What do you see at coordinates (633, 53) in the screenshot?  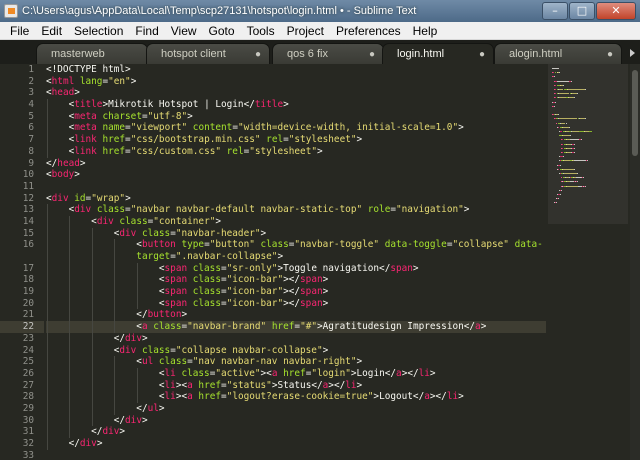 I see `tab-scroll-right-icon` at bounding box center [633, 53].